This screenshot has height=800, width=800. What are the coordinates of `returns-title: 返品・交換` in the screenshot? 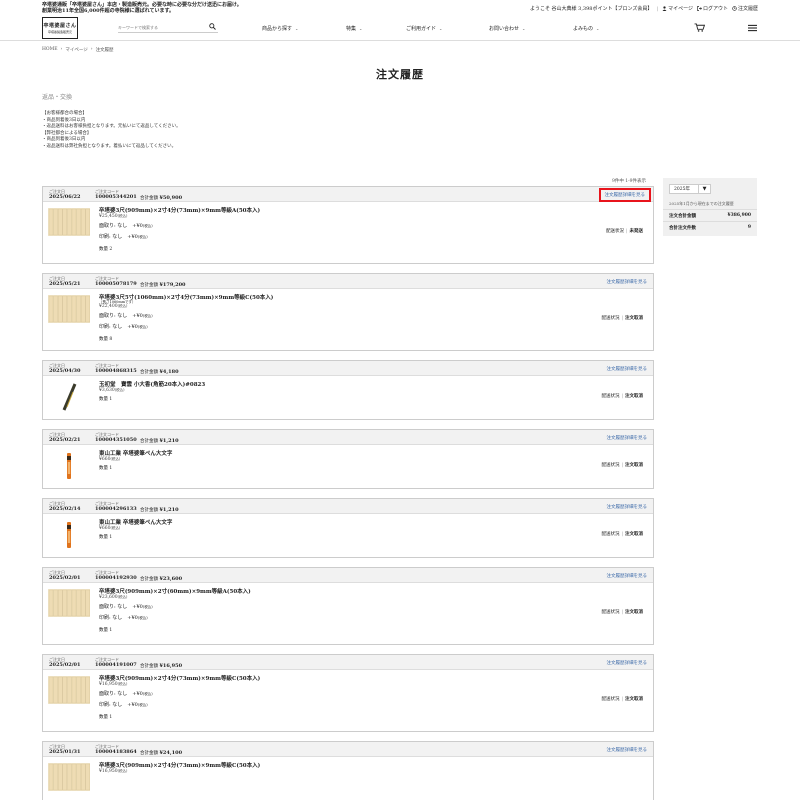 It's located at (57, 97).